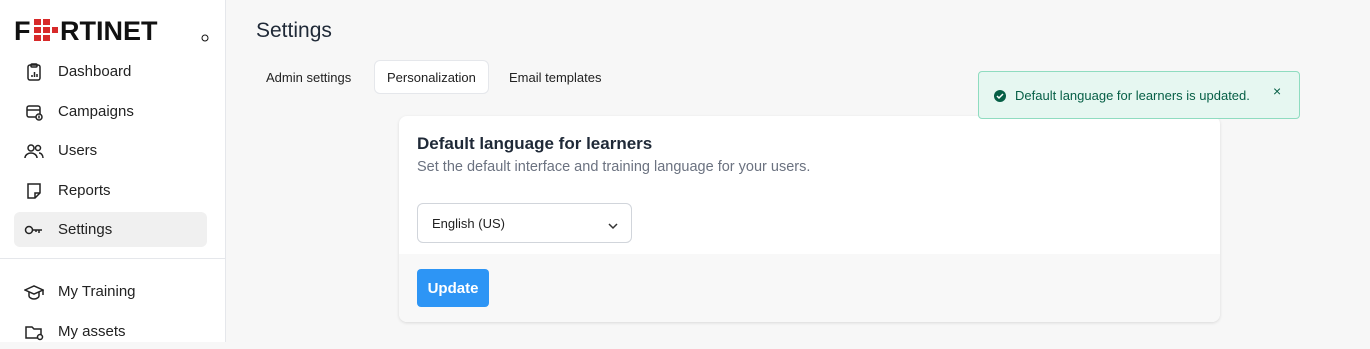  What do you see at coordinates (92, 331) in the screenshot?
I see `sidebar-item-label: My assets` at bounding box center [92, 331].